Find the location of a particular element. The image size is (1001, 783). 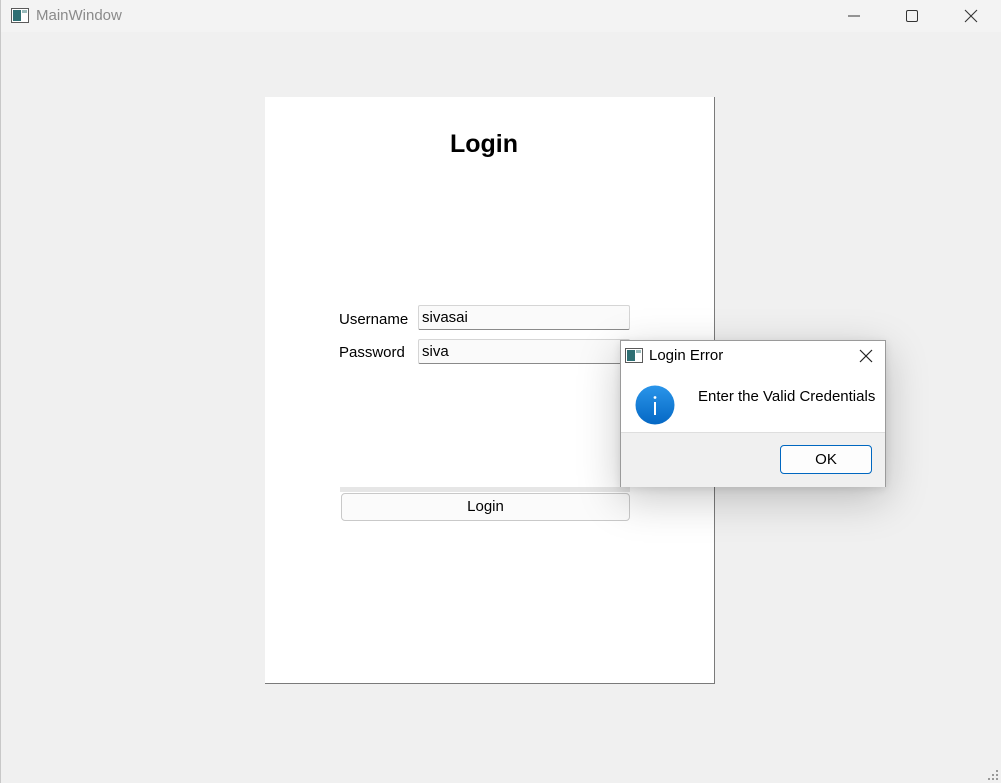

dialog-message: Enter the Valid Credentials is located at coordinates (787, 396).